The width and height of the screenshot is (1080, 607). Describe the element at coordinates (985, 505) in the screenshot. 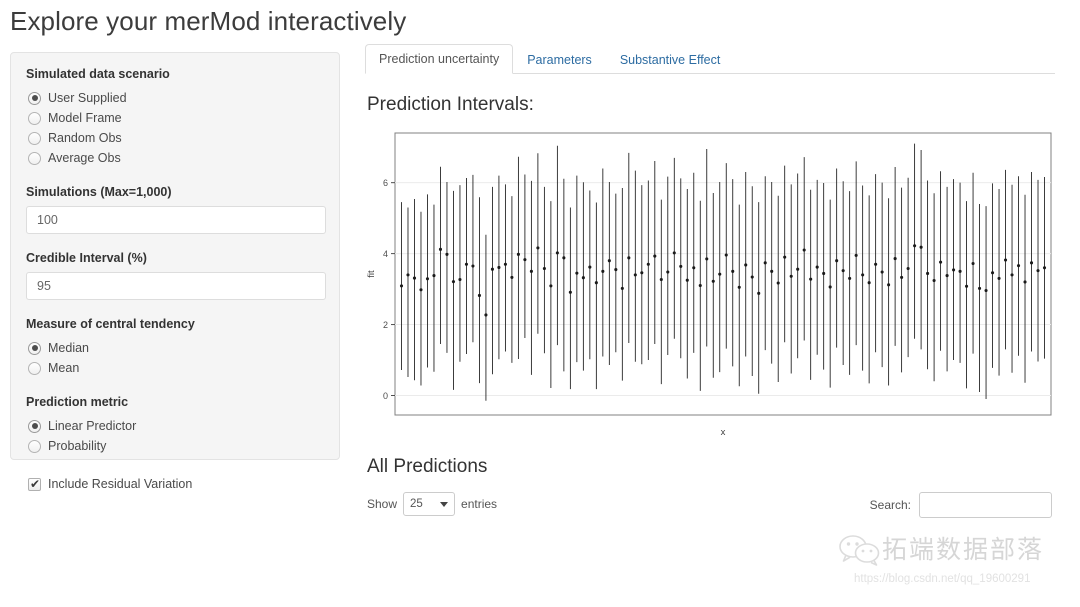

I see `search-input` at that location.